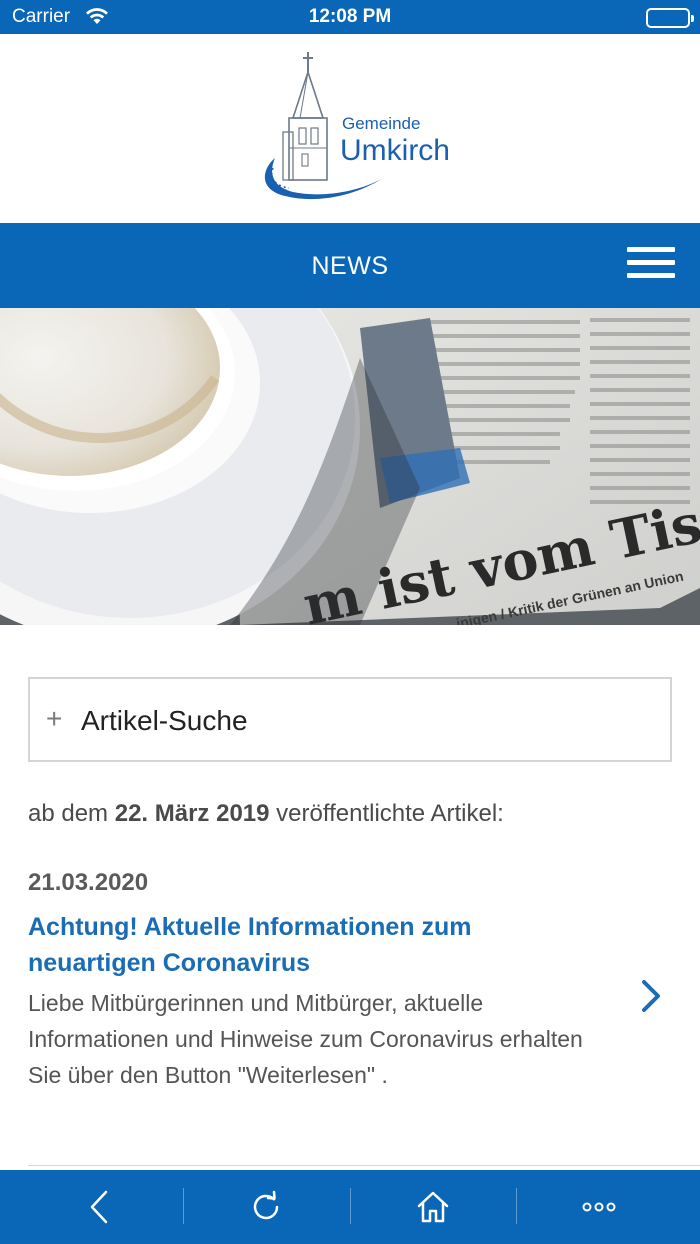  I want to click on search-label: Artikel-Suche, so click(164, 720).